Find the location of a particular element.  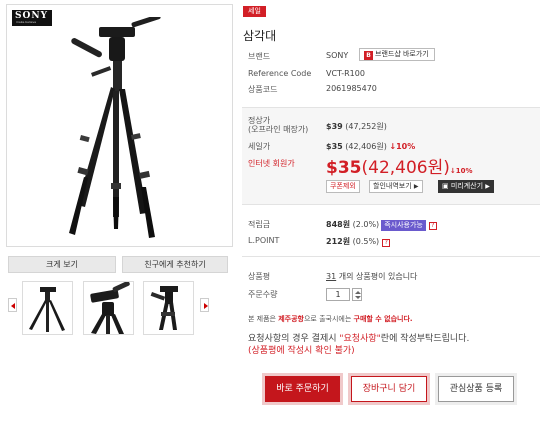

zoom-button: 크게 보기 is located at coordinates (62, 264).